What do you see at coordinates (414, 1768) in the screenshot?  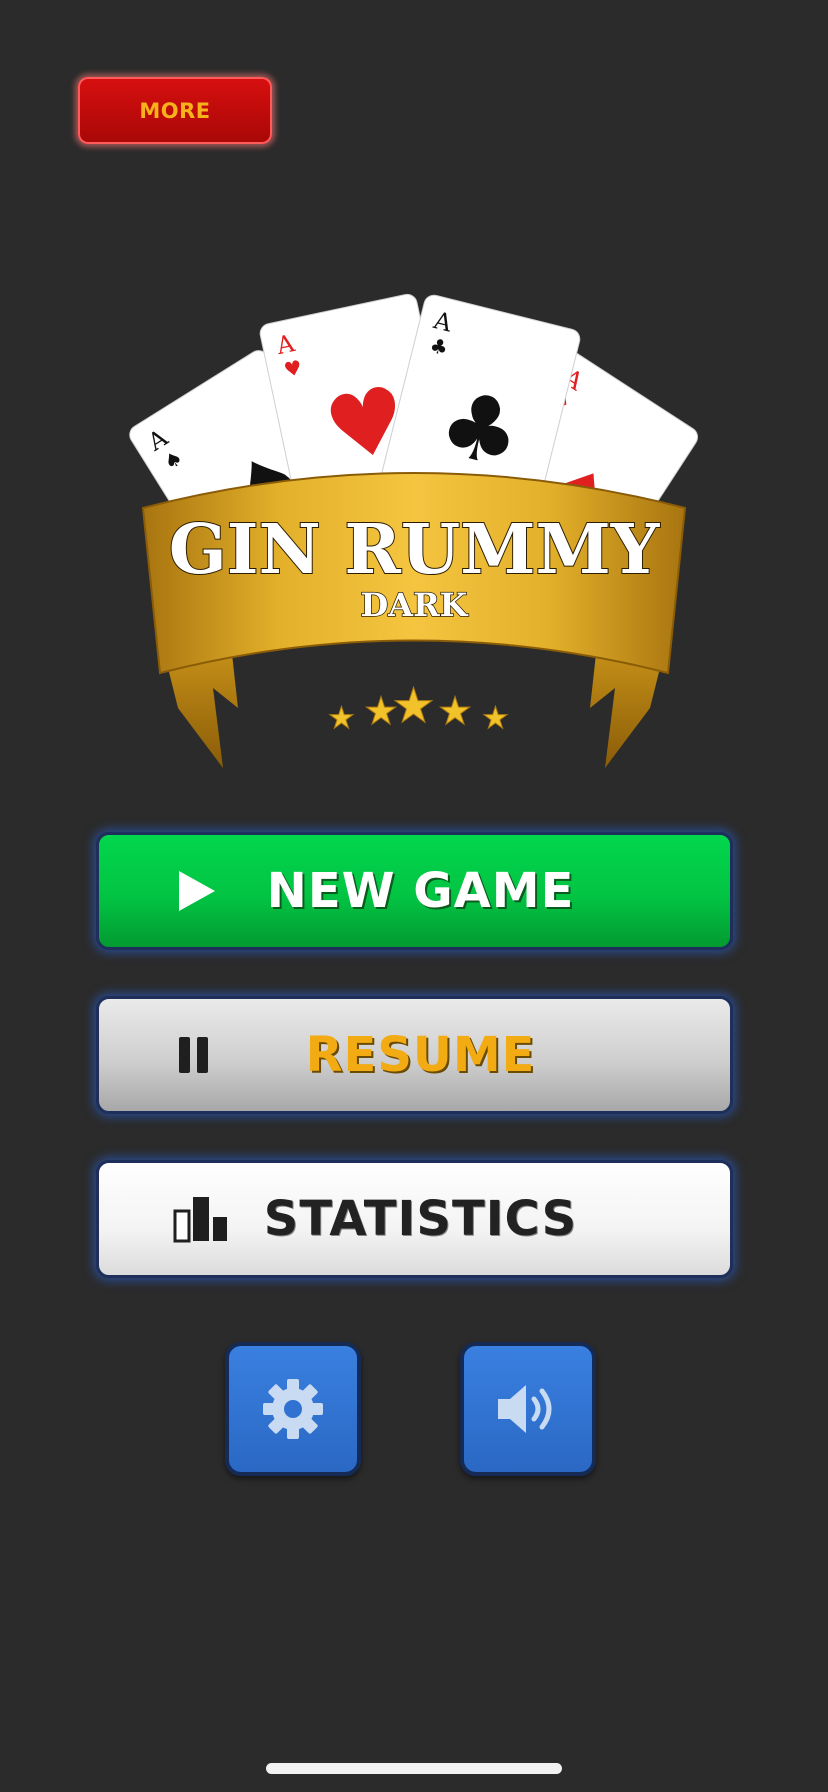 I see `home-indicator` at bounding box center [414, 1768].